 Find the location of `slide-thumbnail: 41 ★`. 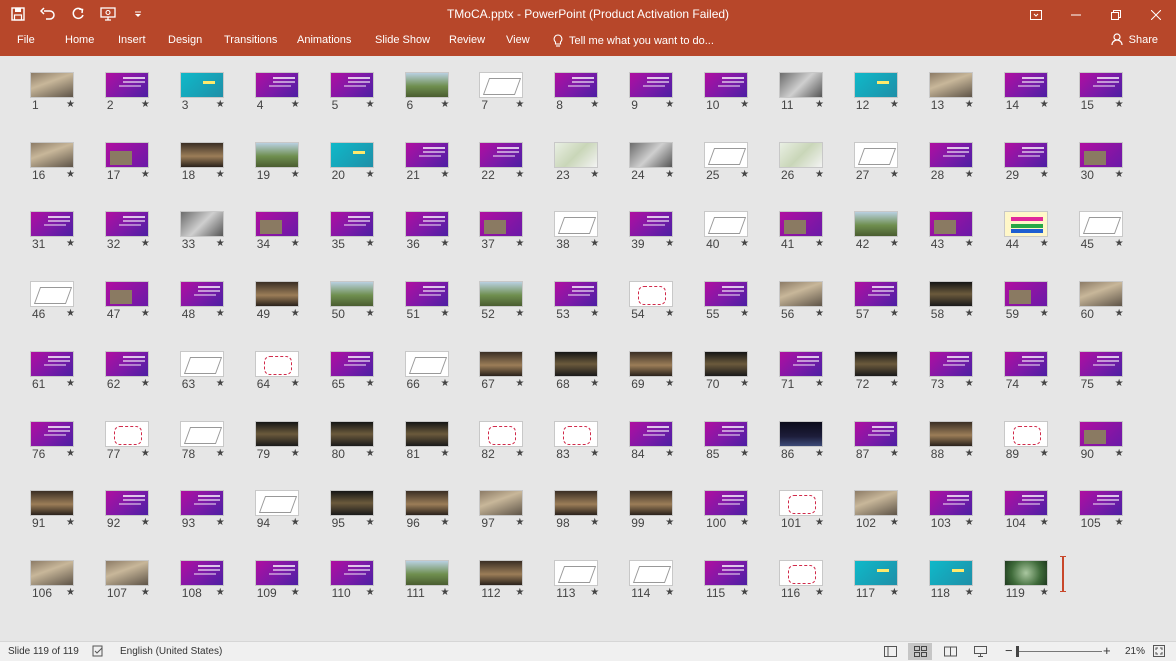

slide-thumbnail: 41 ★ is located at coordinates (816, 242).